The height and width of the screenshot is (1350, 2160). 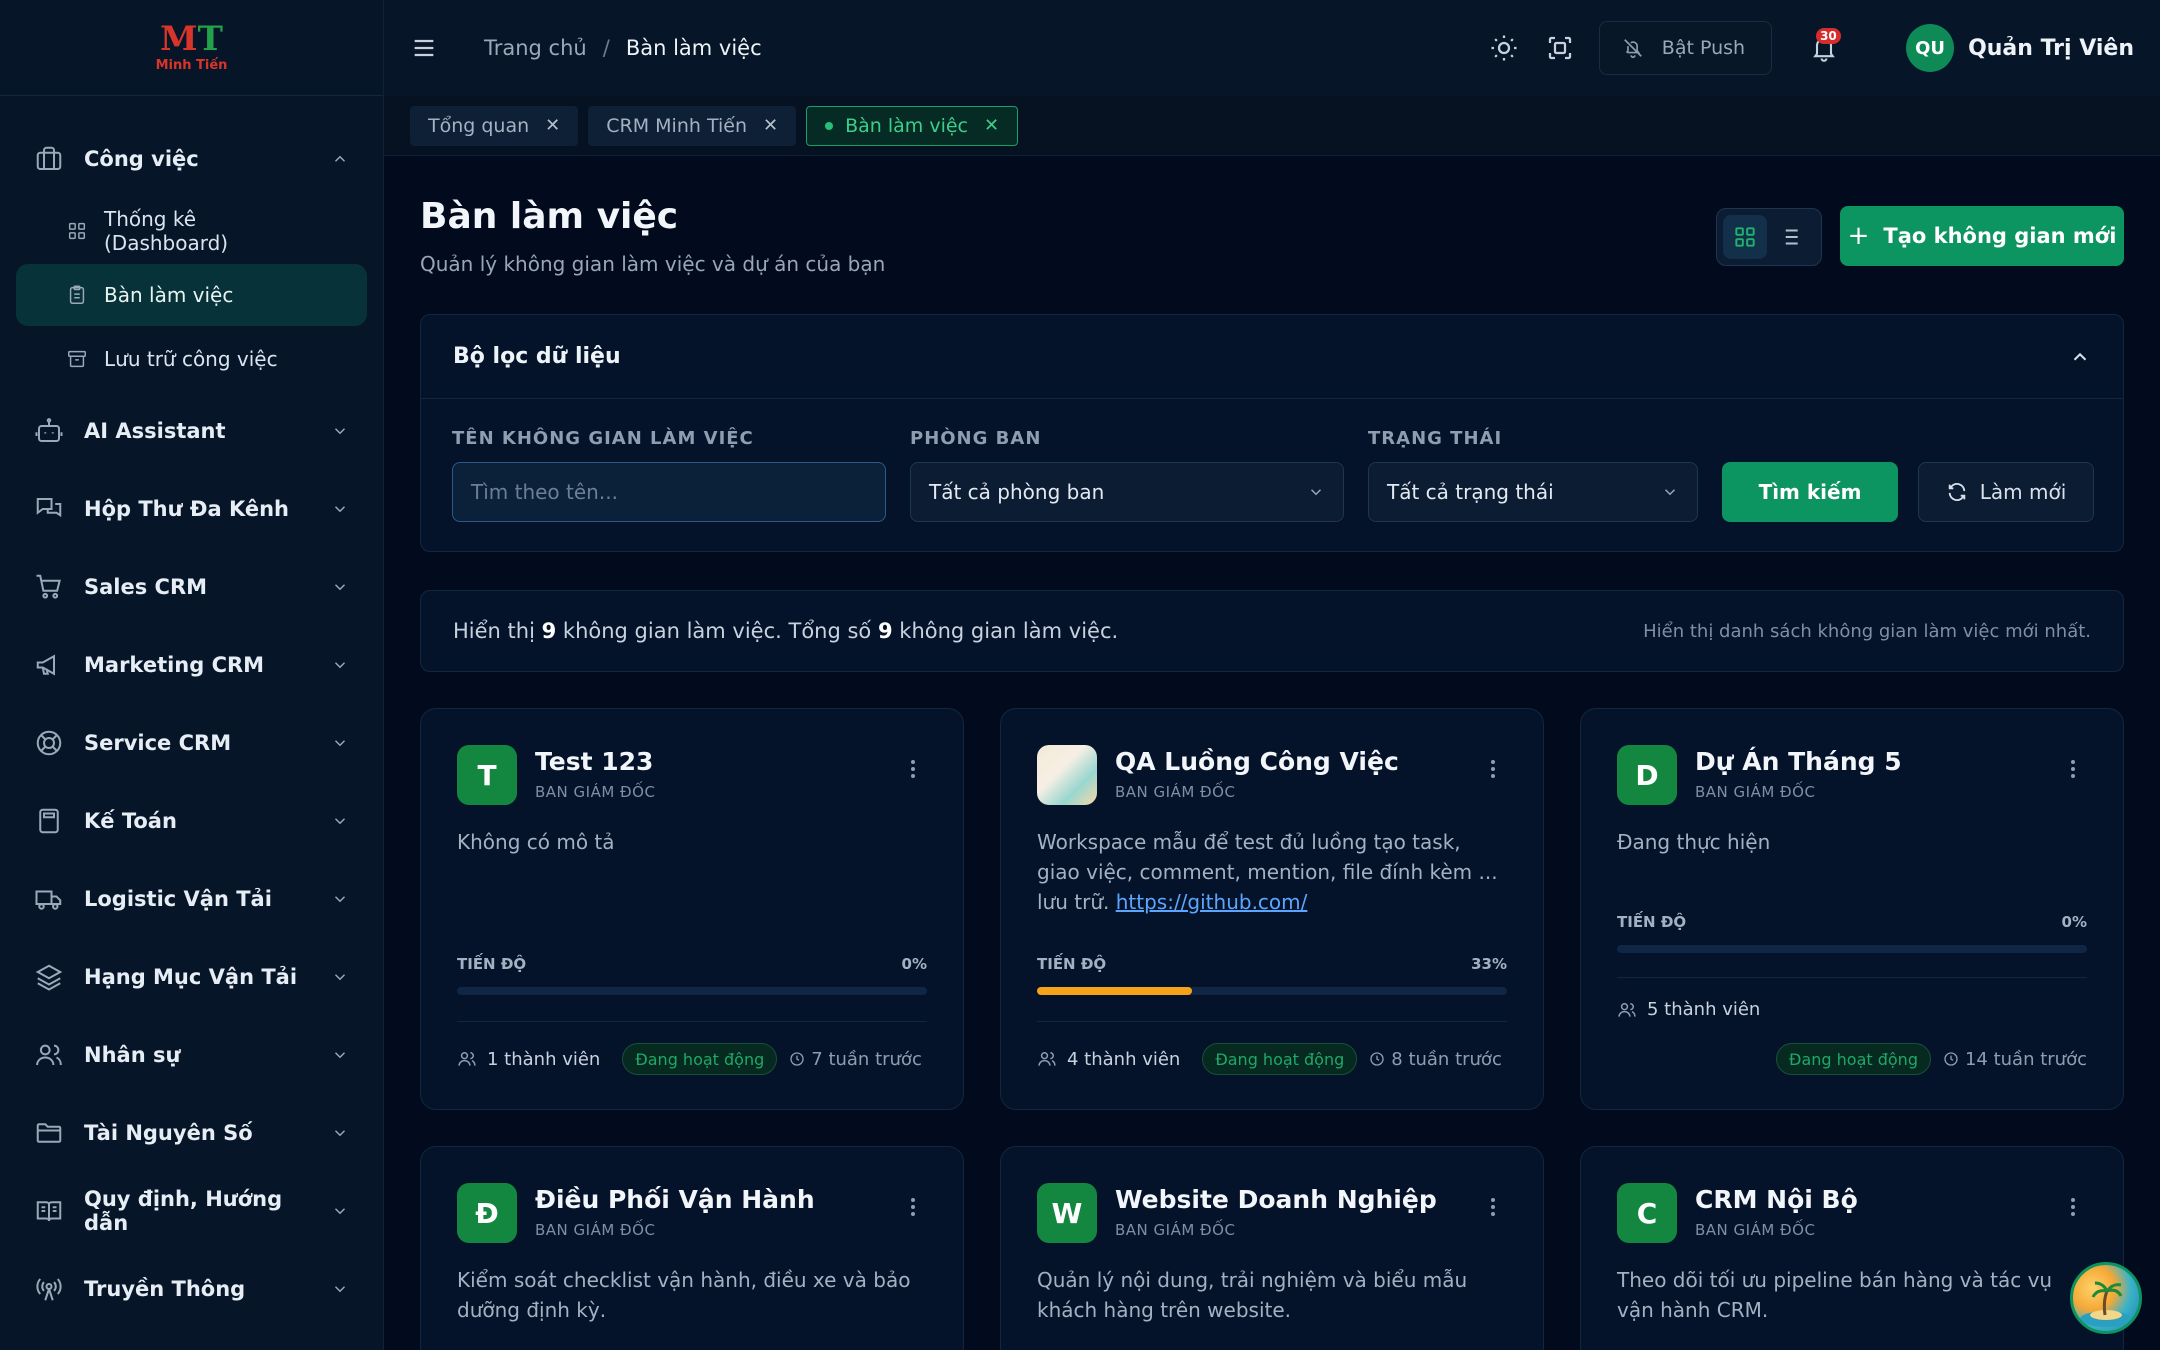 What do you see at coordinates (1825, 45) in the screenshot?
I see `notification-button: 30` at bounding box center [1825, 45].